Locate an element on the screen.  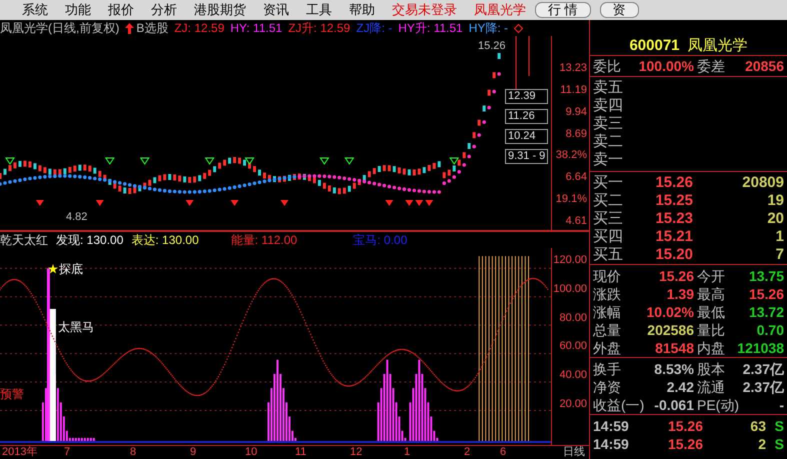
bid-price: 15.25 is located at coordinates (673, 201).